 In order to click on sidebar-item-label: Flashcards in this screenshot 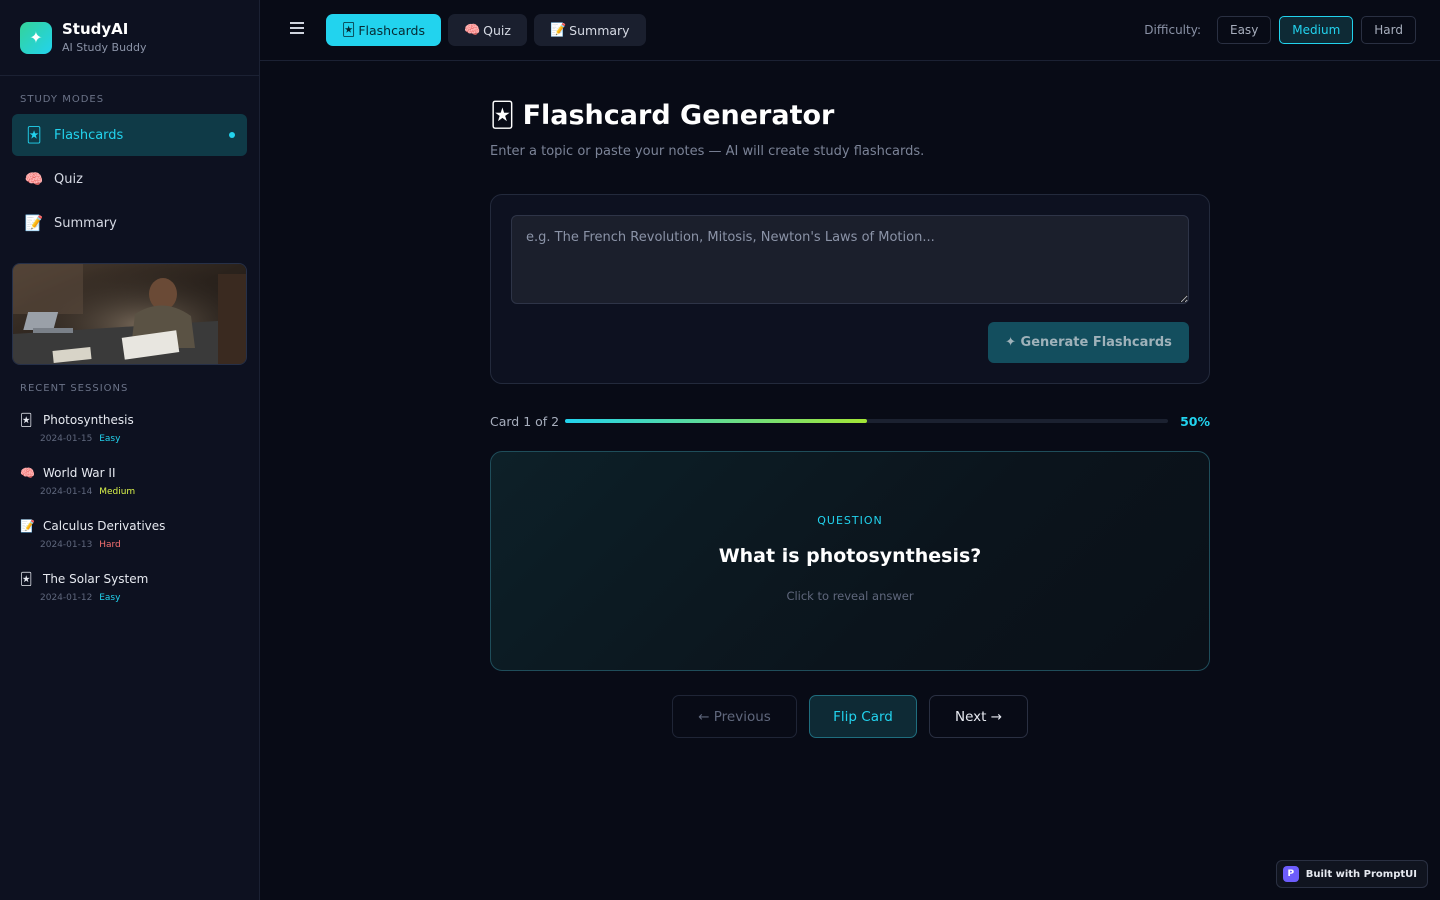, I will do `click(89, 135)`.